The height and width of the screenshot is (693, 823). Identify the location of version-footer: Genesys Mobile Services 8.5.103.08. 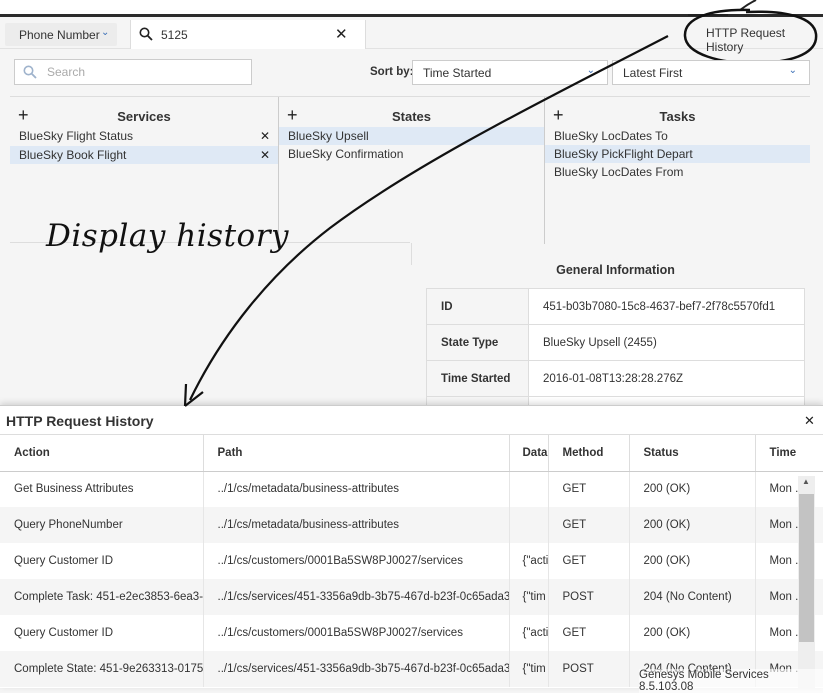
(731, 681).